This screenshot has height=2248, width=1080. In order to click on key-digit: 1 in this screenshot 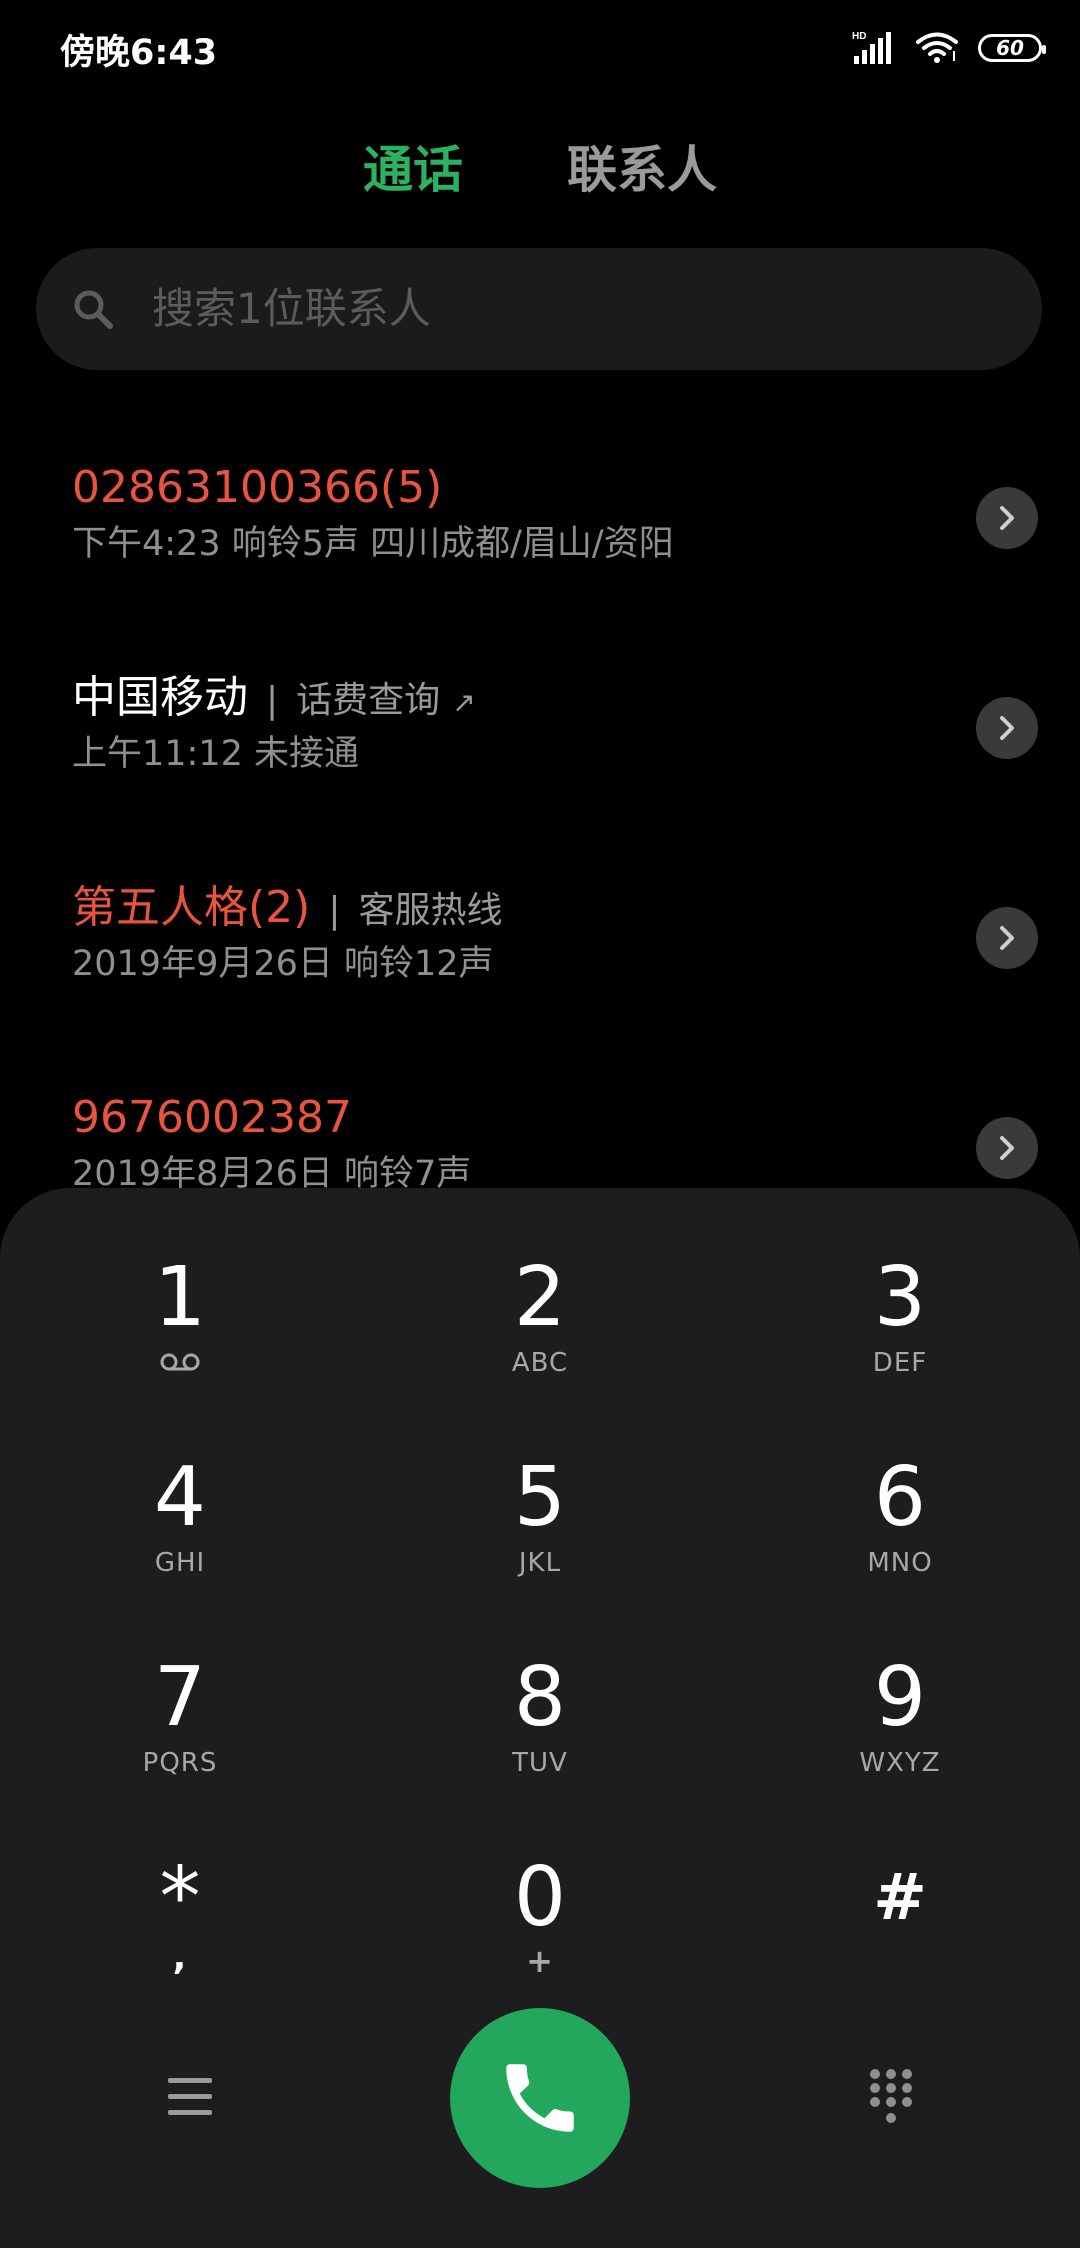, I will do `click(180, 1297)`.